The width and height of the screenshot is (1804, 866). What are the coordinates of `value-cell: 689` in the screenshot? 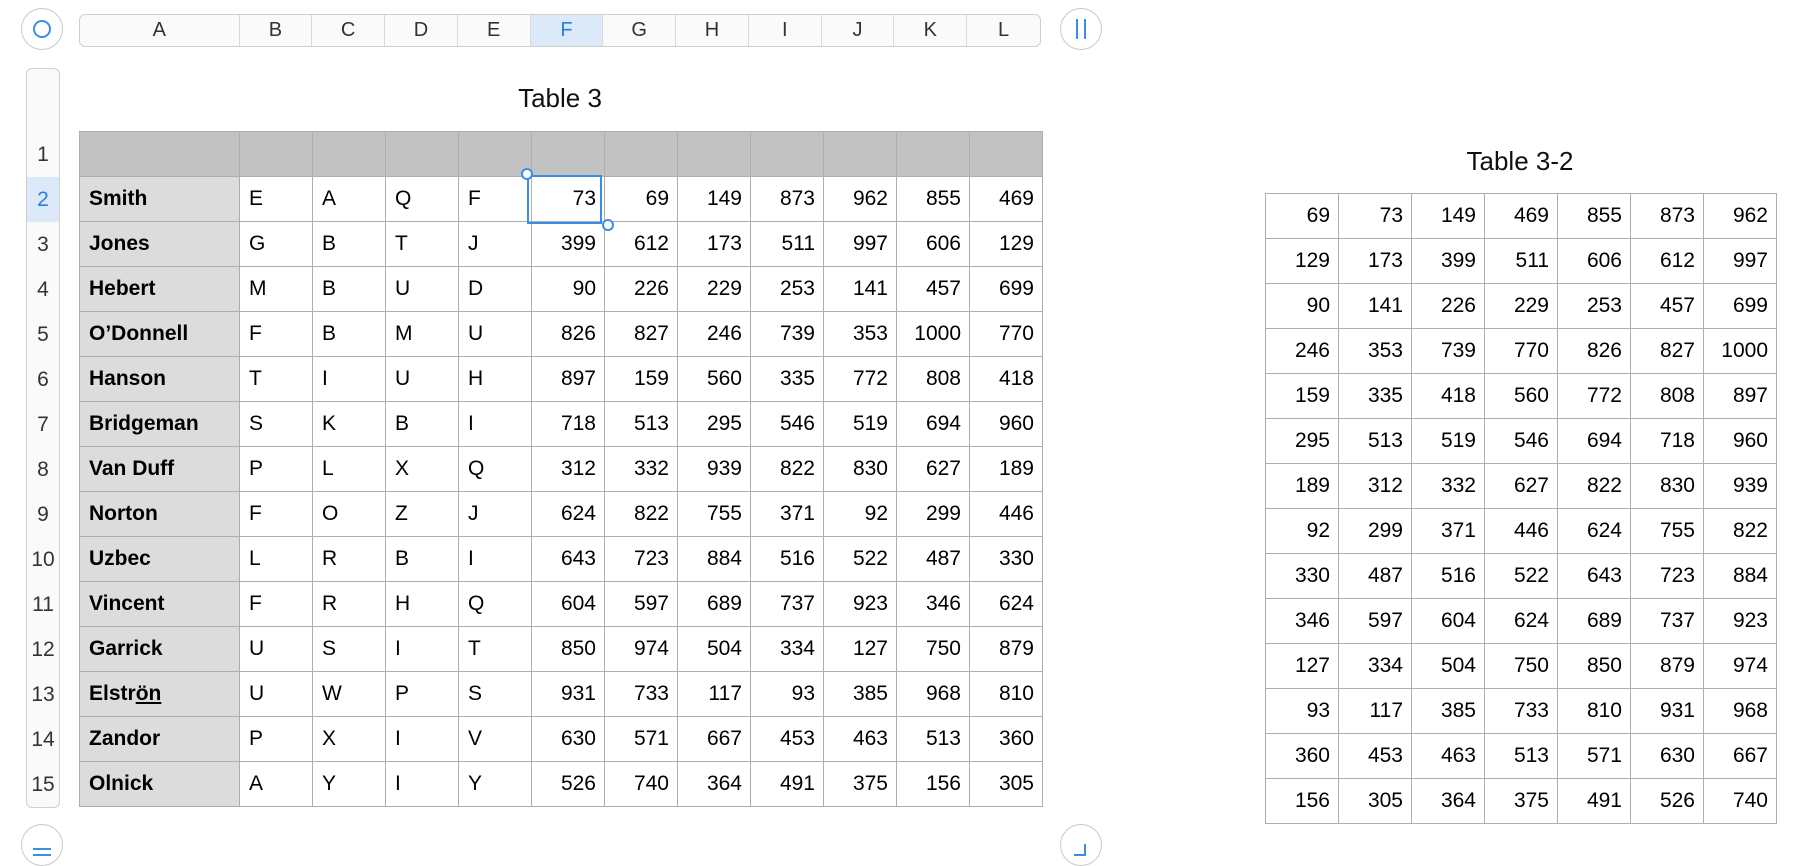 It's located at (1594, 621).